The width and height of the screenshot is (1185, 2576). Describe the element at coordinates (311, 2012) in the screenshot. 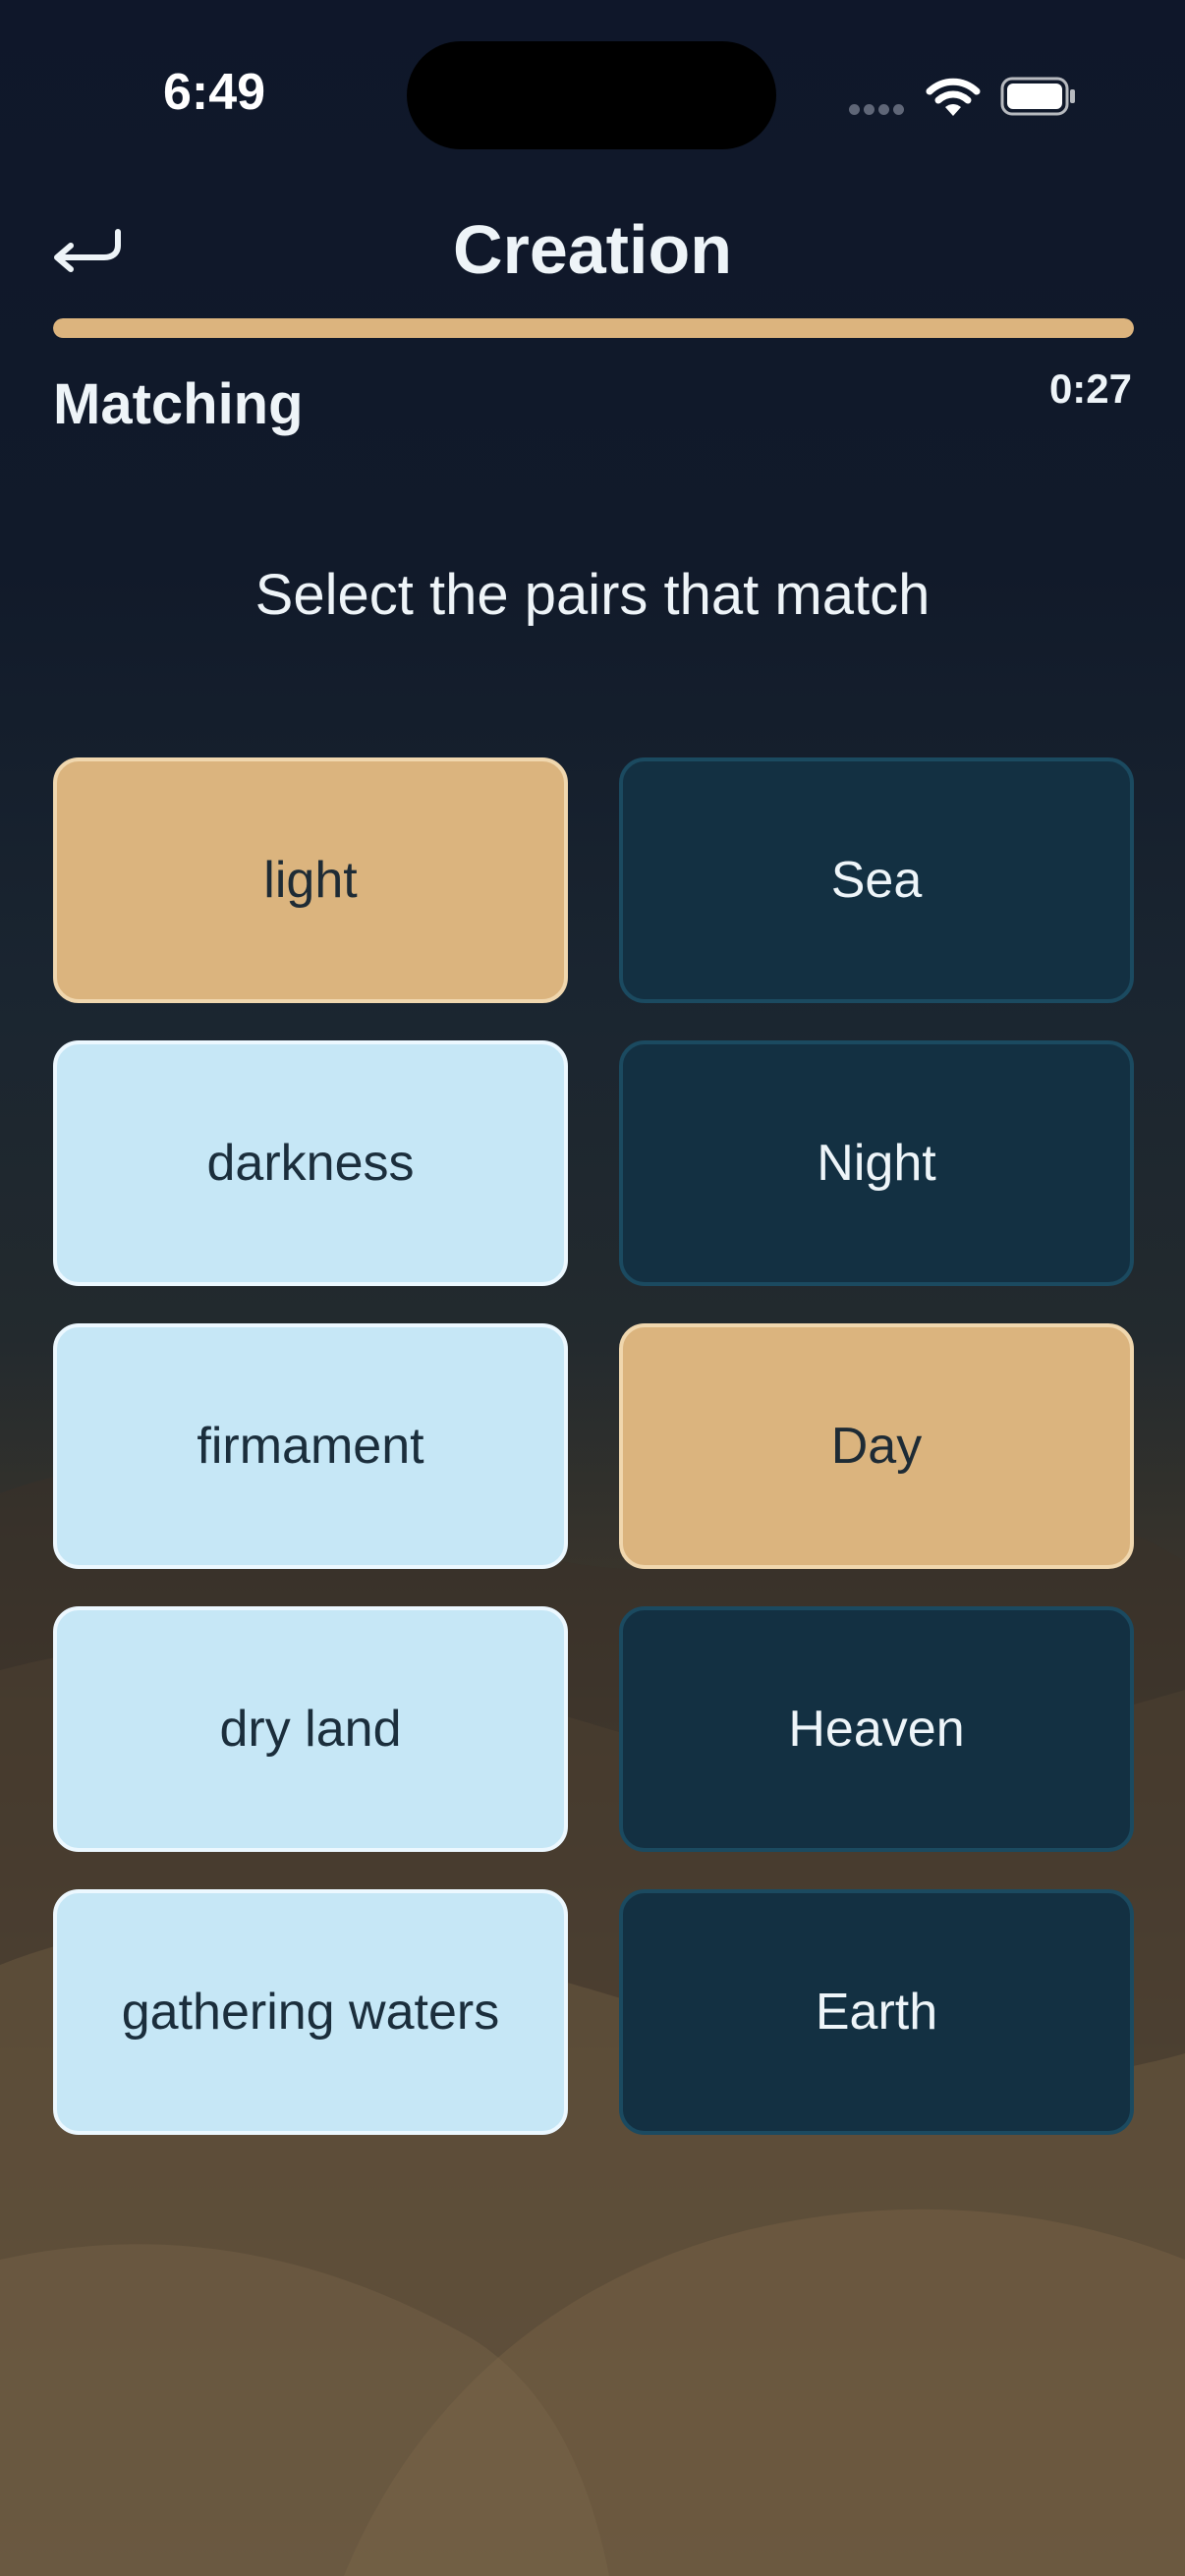

I see `term-tile: gathering waters` at that location.